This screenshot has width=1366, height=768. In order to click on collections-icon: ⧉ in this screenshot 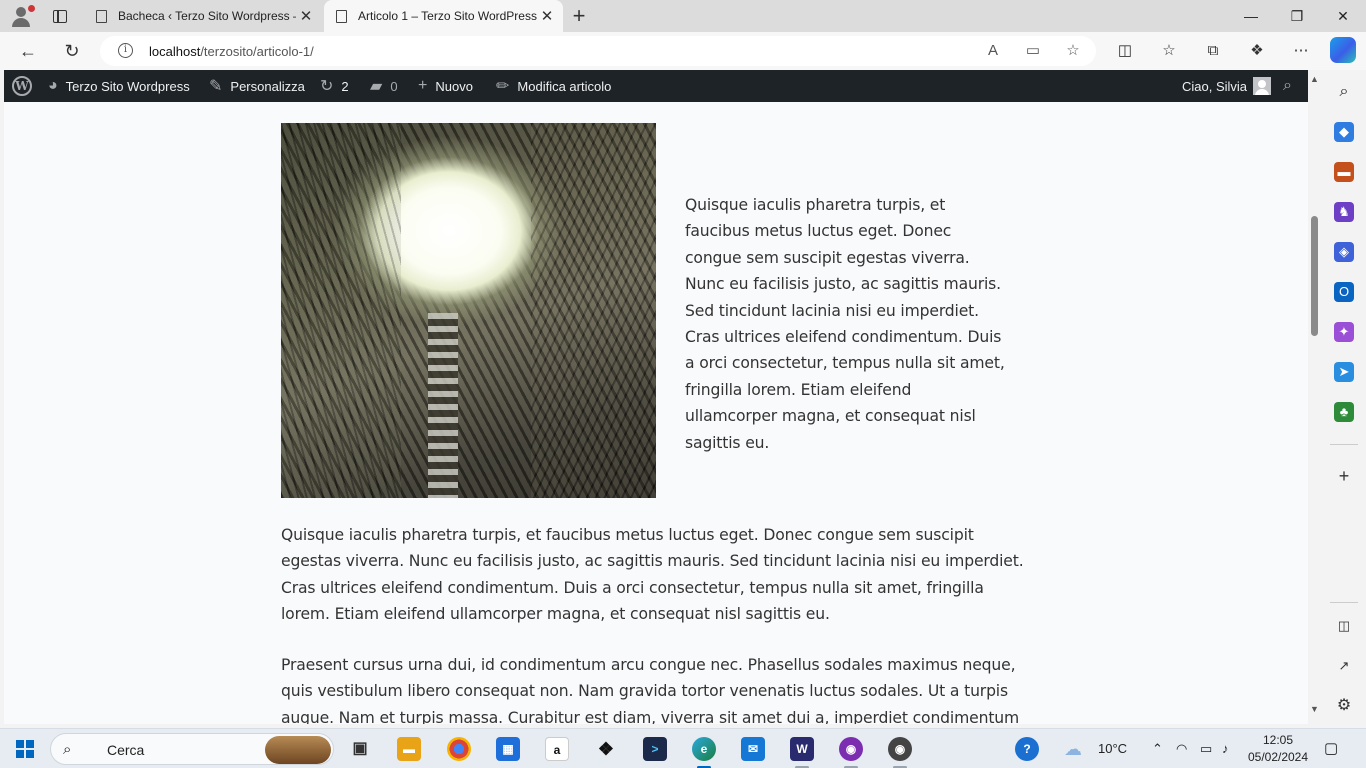, I will do `click(1213, 51)`.